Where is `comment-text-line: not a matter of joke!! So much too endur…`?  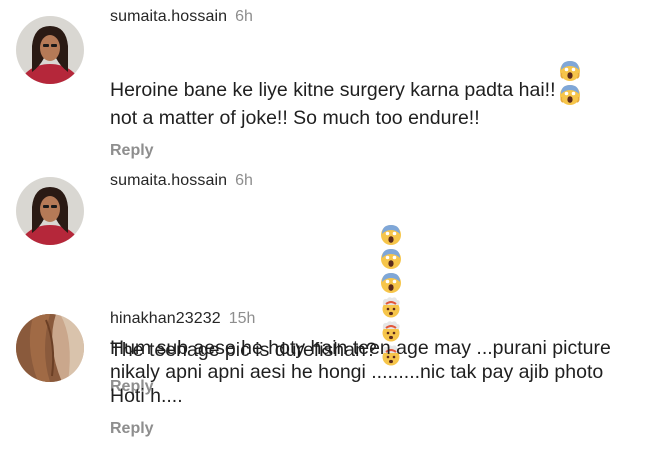
comment-text-line: not a matter of joke!! So much too endur… is located at coordinates (295, 118).